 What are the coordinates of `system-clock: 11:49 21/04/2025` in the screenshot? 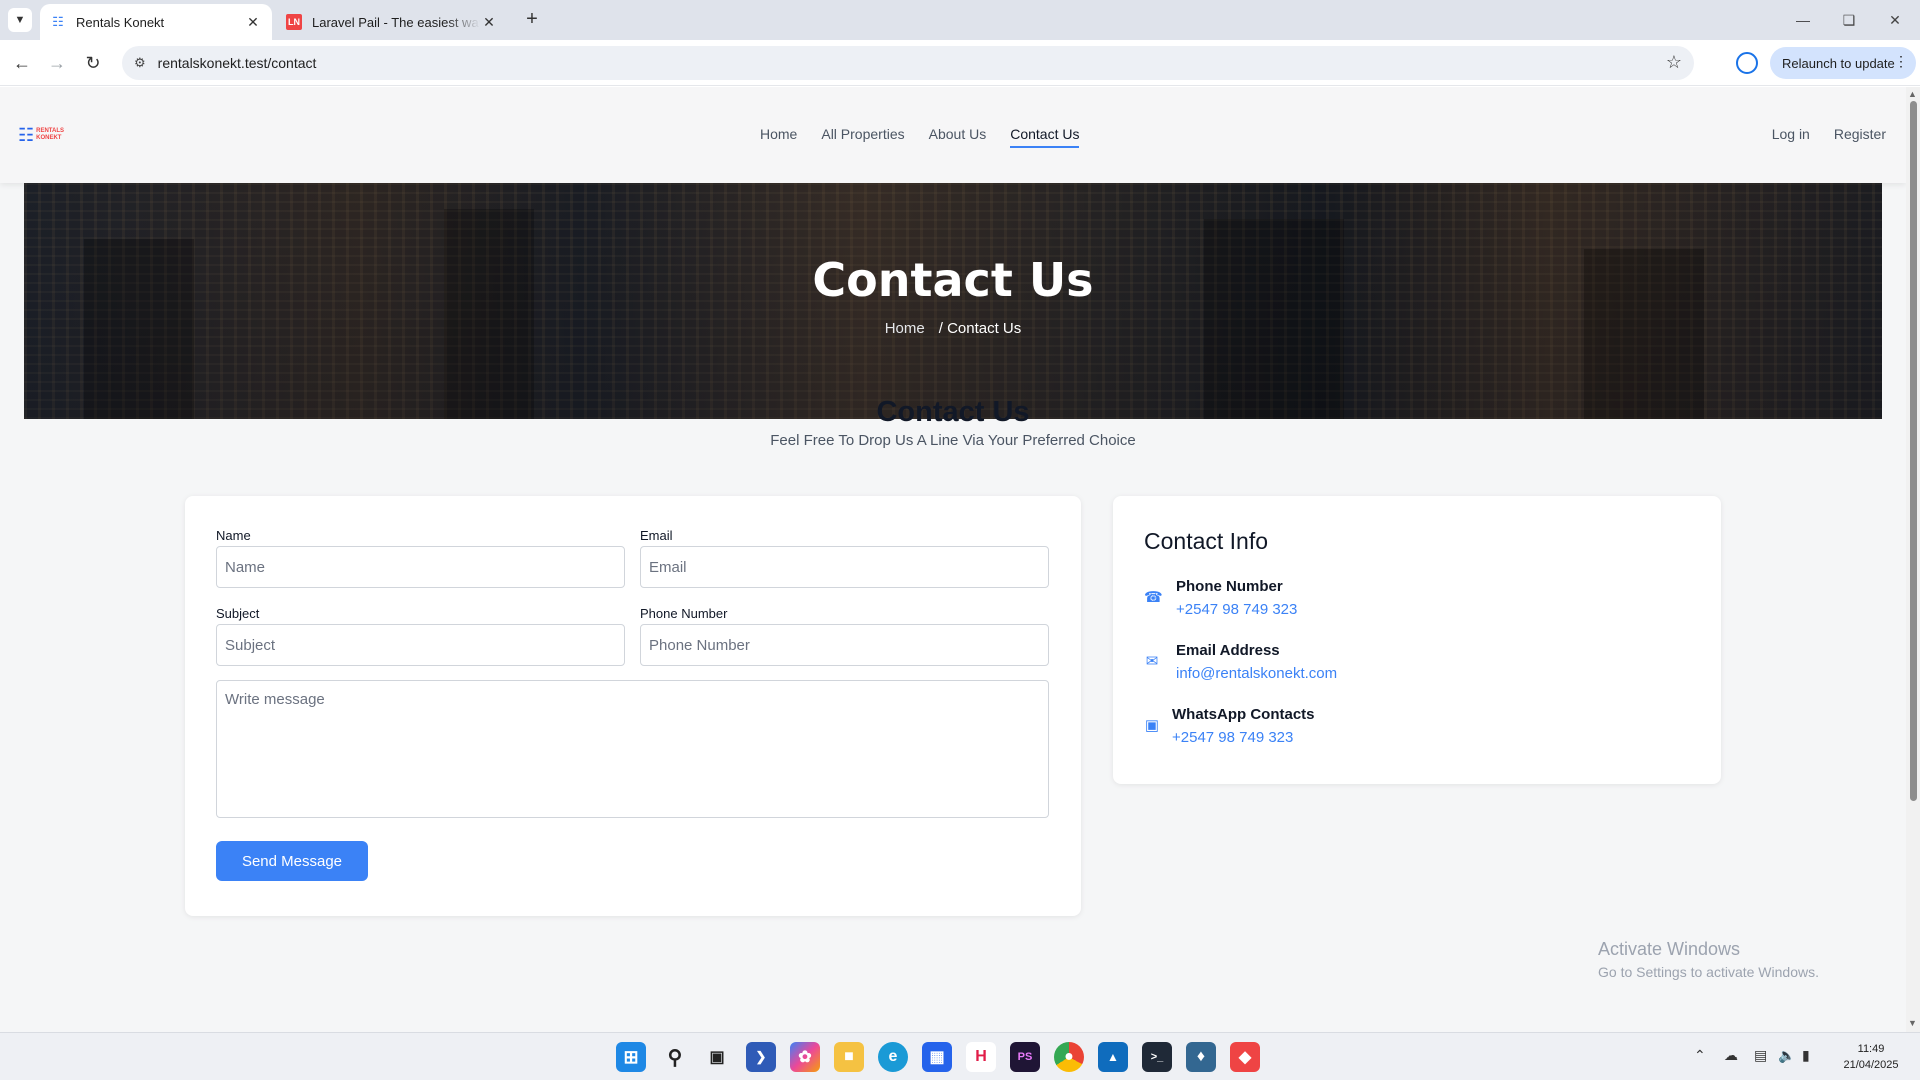 It's located at (1871, 1057).